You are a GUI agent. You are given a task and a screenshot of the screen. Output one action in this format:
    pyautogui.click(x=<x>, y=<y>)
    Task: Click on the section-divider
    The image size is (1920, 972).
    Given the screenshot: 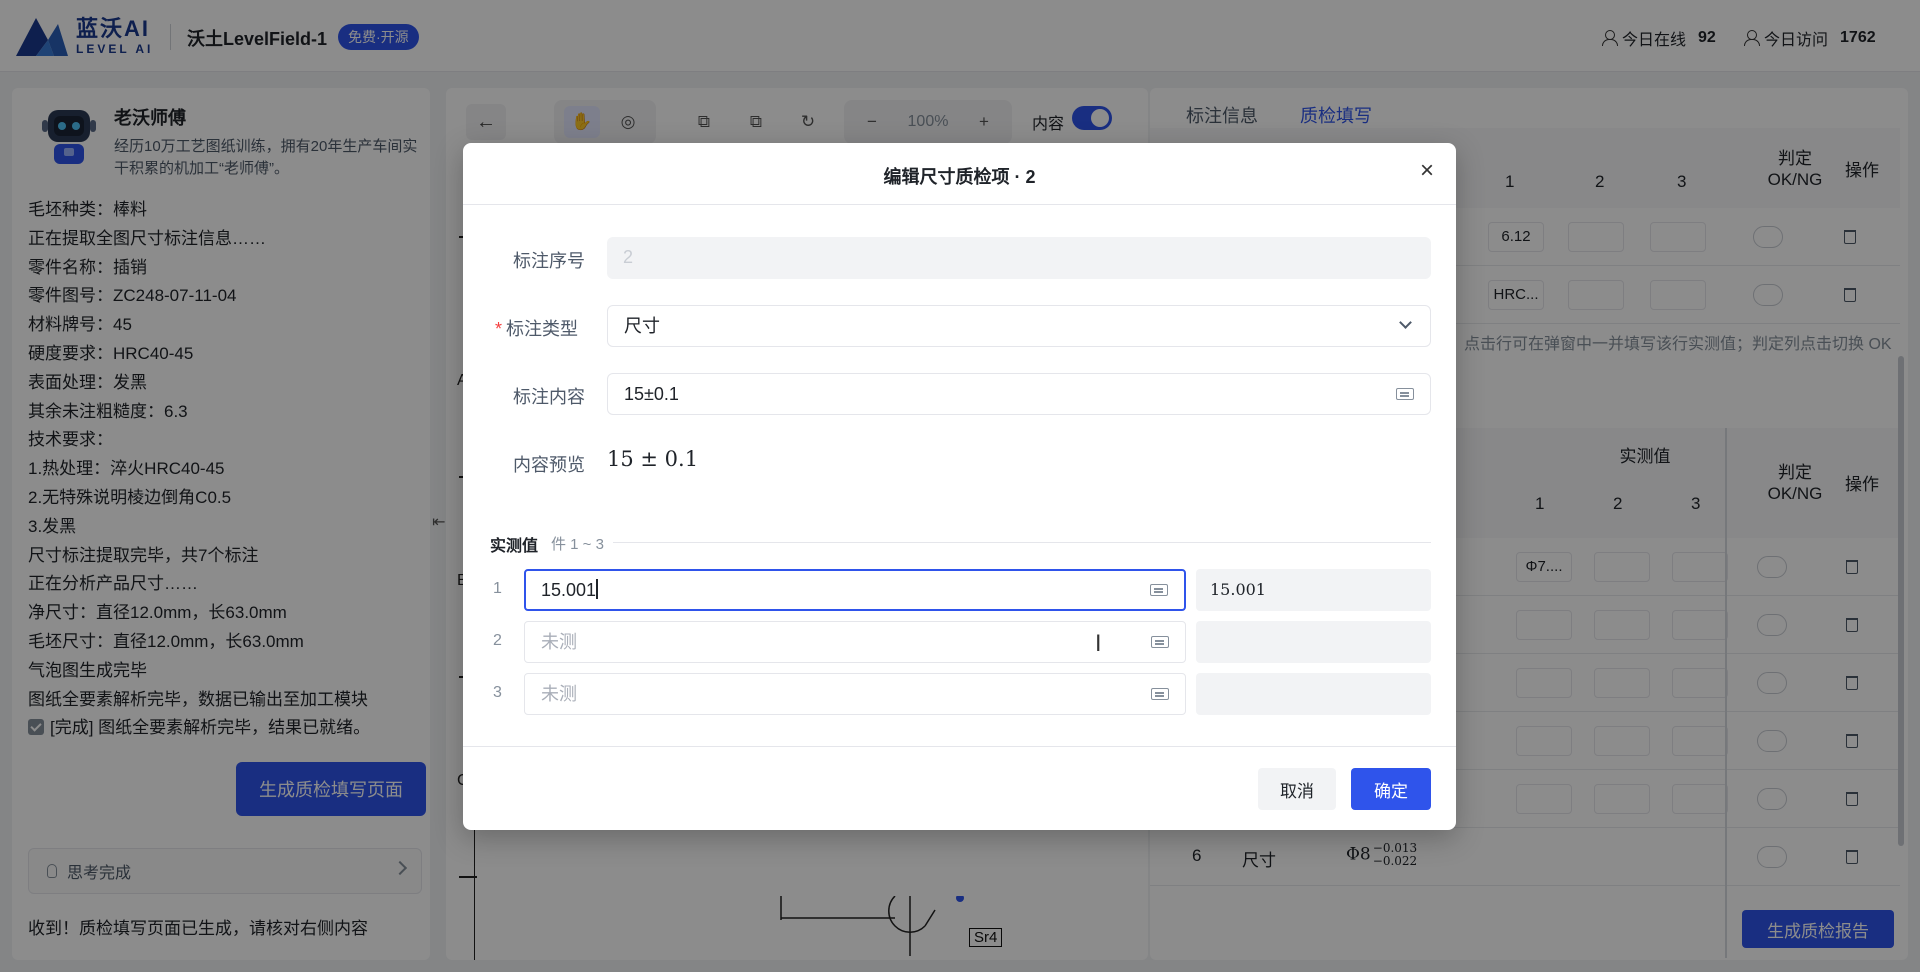 What is the action you would take?
    pyautogui.click(x=1022, y=542)
    